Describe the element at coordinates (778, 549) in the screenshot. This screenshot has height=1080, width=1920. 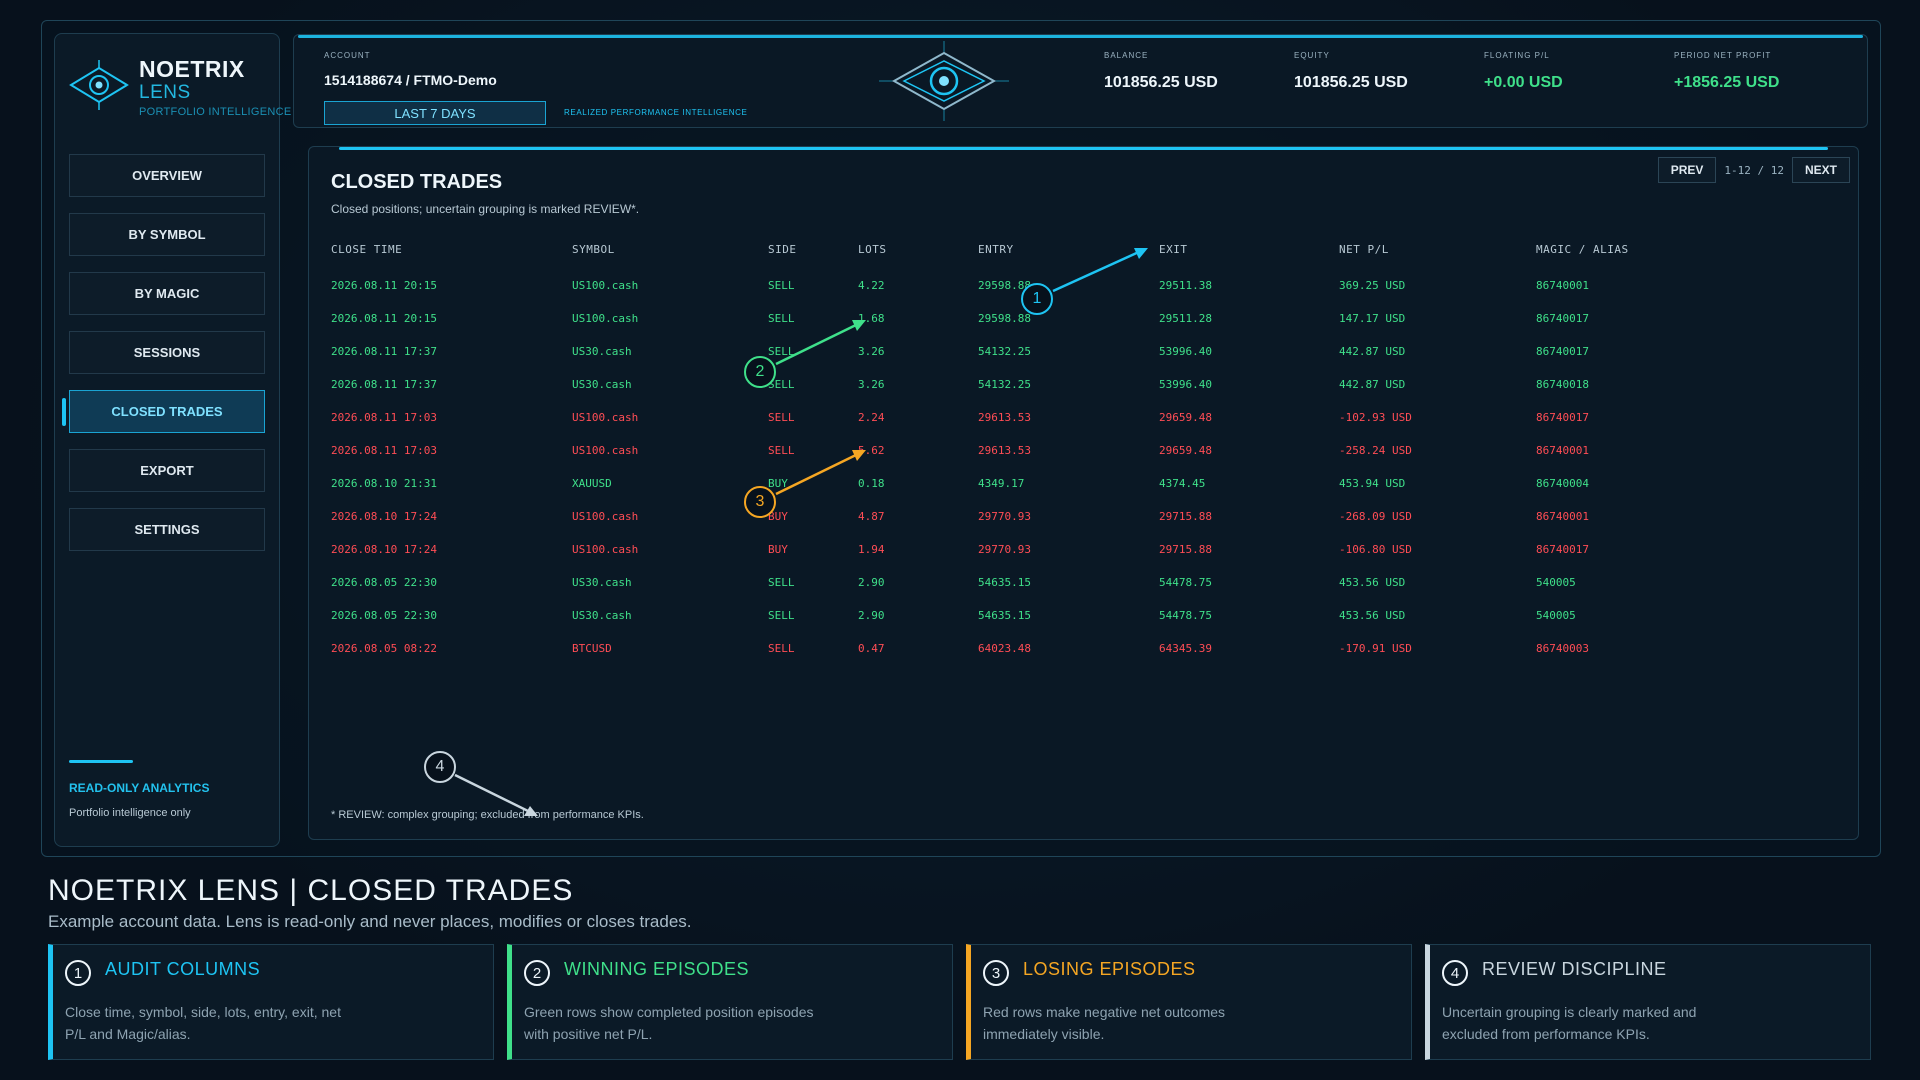
I see `cell-side: BUY` at that location.